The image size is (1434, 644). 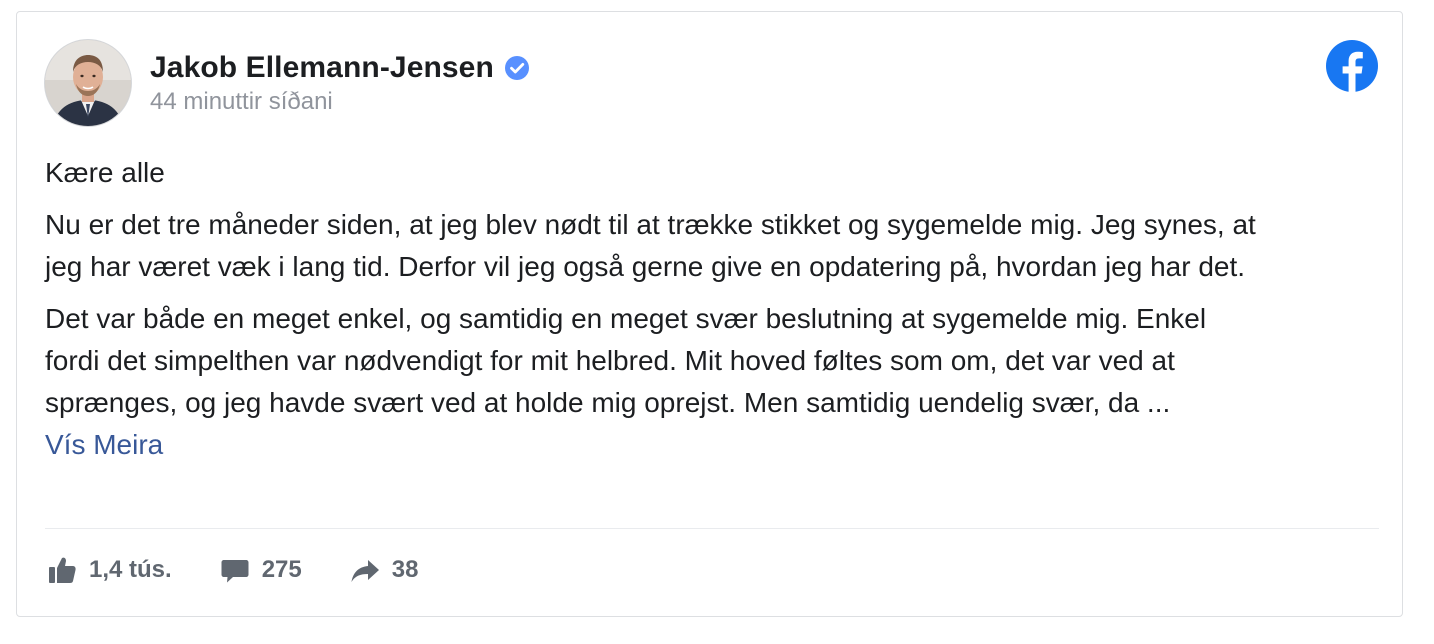 I want to click on post-timestamp: 44 minuttir síðani, so click(x=241, y=102).